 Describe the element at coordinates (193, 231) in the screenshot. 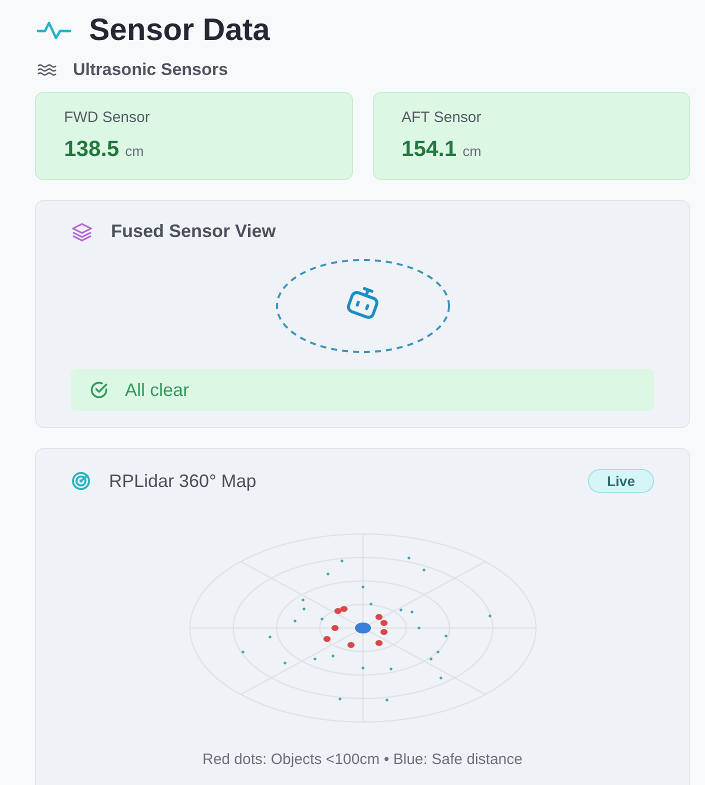

I see `card-title: Fused Sensor View` at that location.